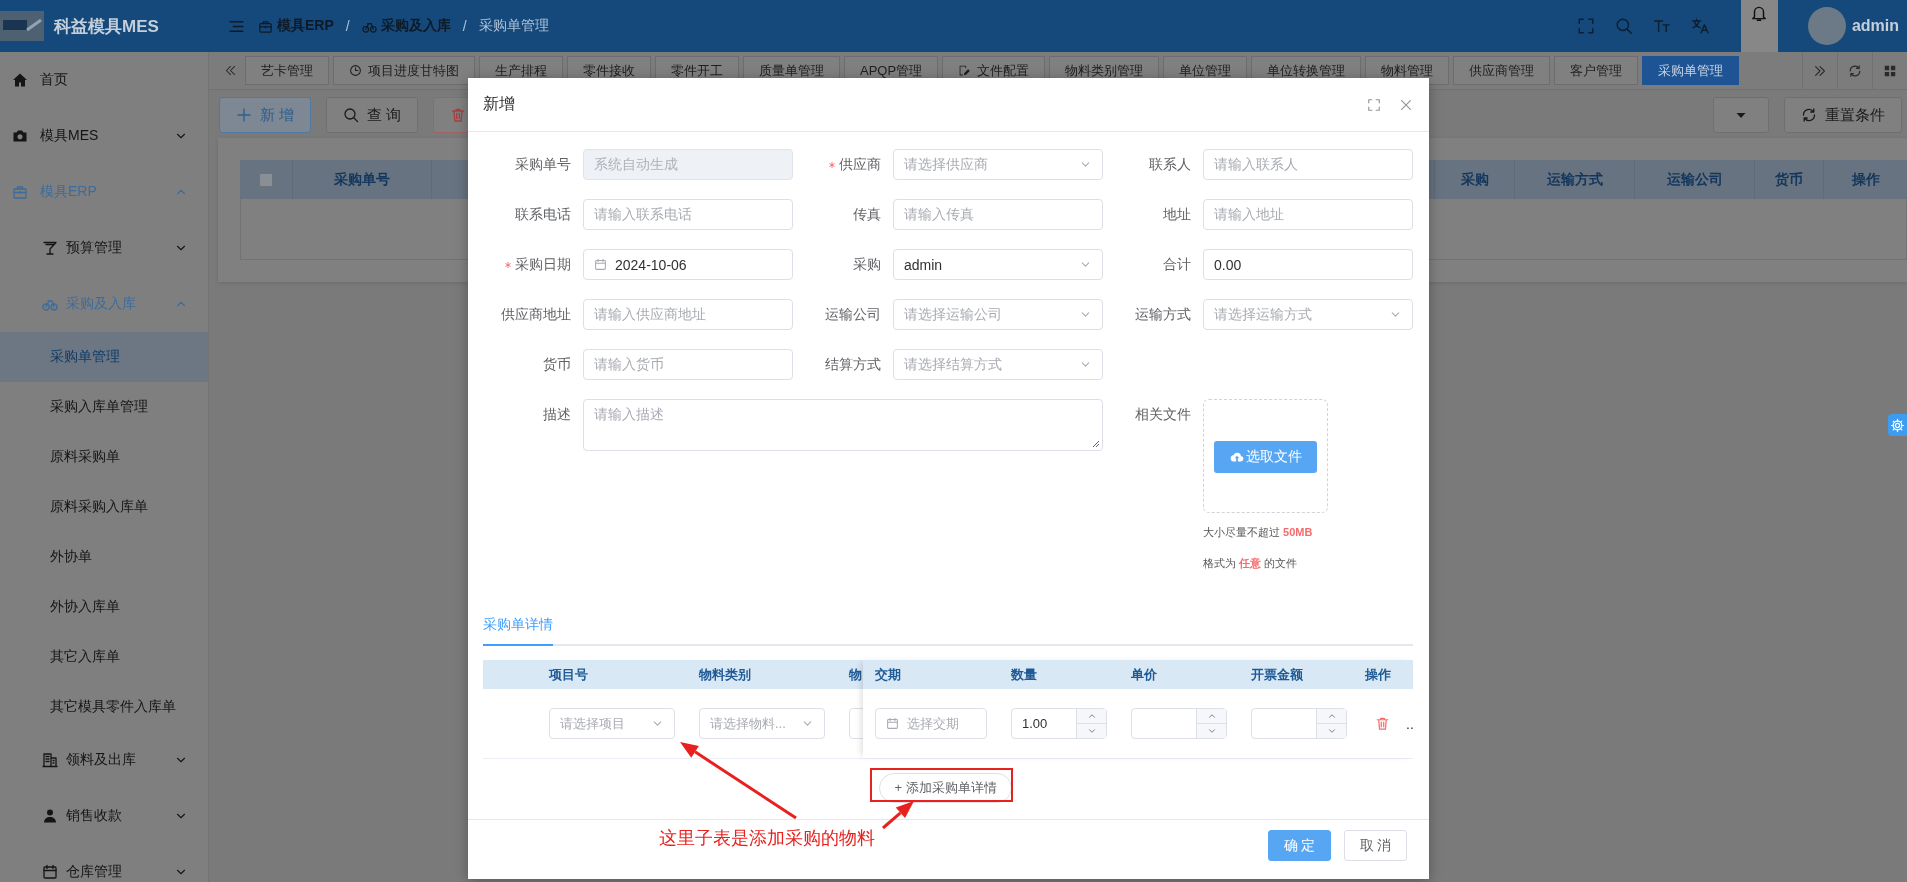 The height and width of the screenshot is (882, 1907). I want to click on reset-button: 重置条件, so click(1843, 115).